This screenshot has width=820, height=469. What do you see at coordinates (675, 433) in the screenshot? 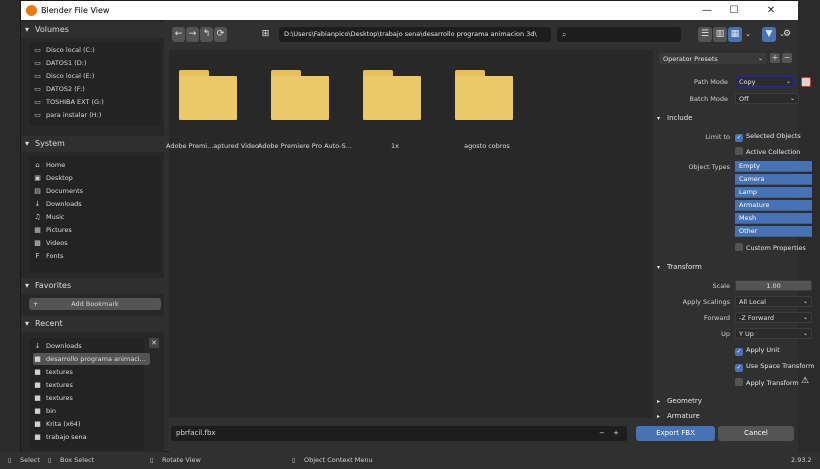
I see `export-fbx-button: Export FBX` at bounding box center [675, 433].